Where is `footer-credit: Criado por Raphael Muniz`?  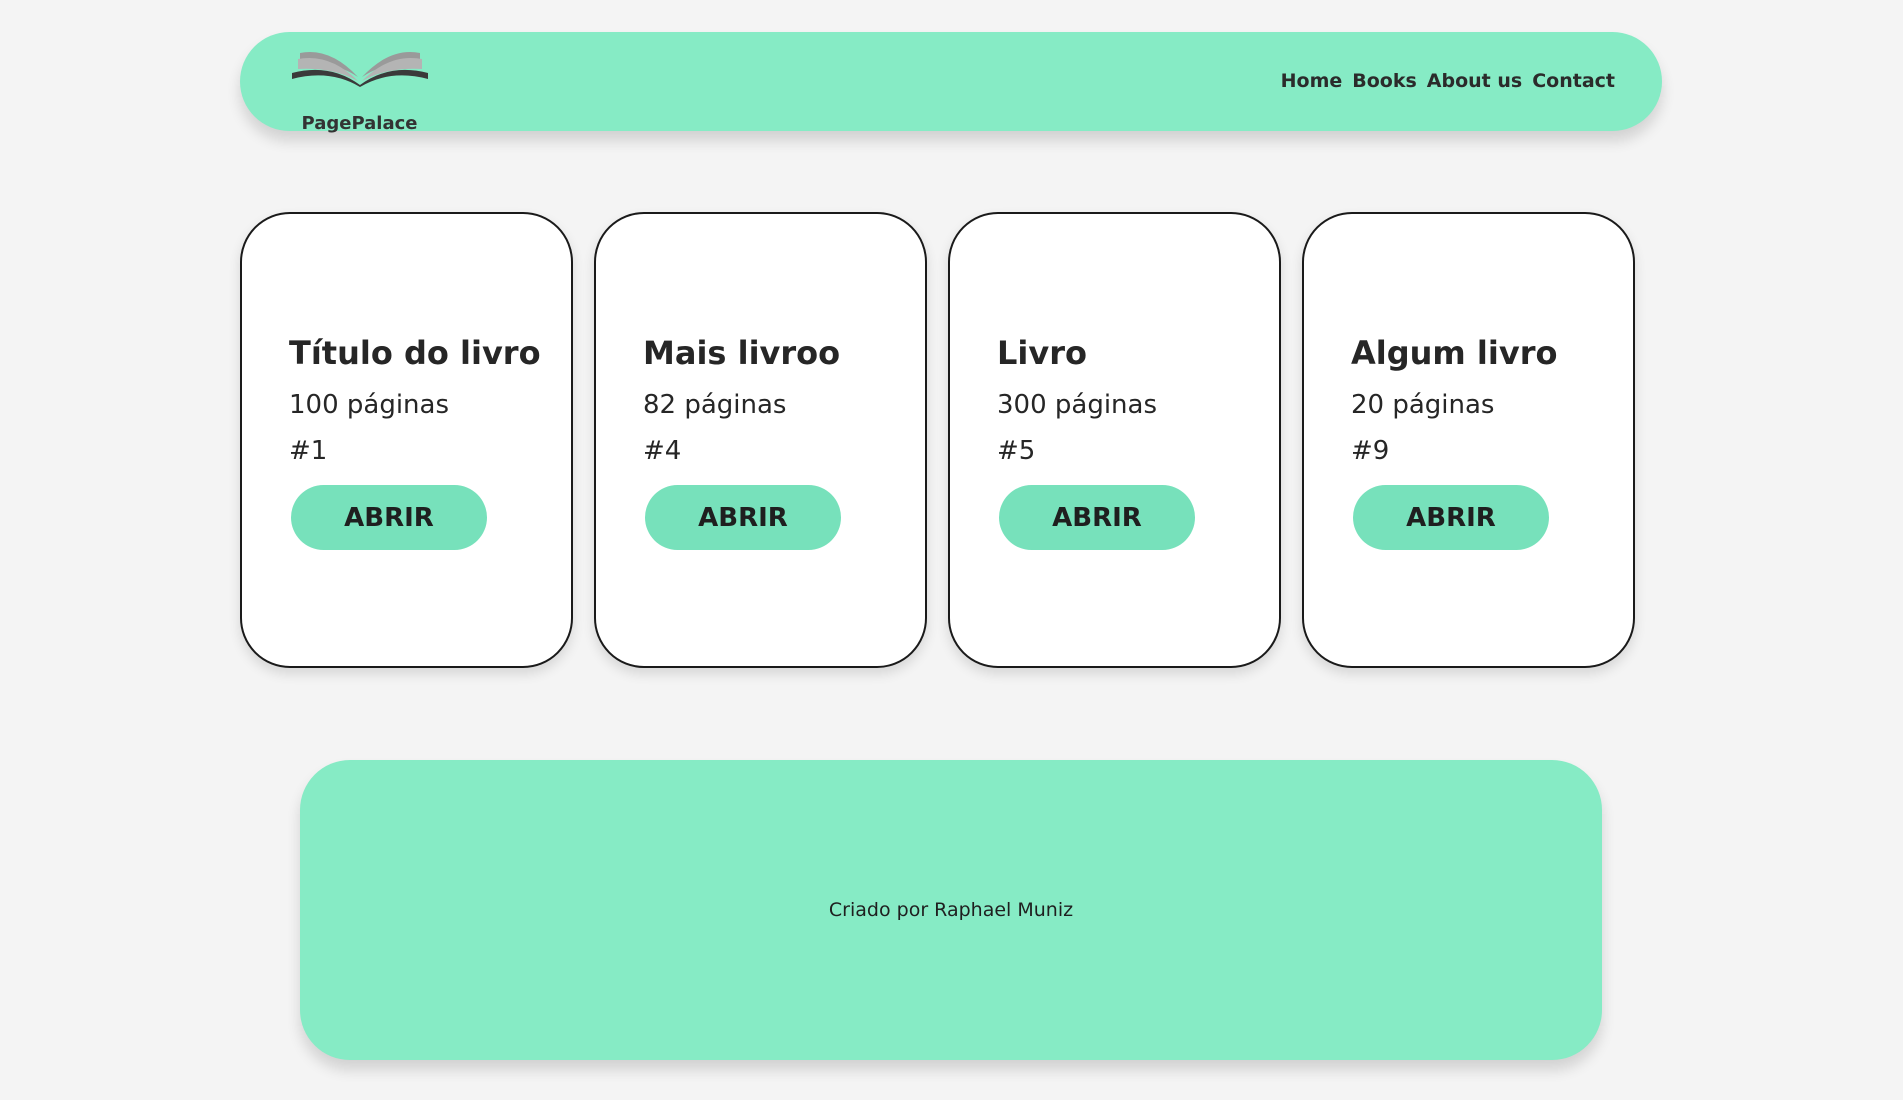
footer-credit: Criado por Raphael Muniz is located at coordinates (951, 910).